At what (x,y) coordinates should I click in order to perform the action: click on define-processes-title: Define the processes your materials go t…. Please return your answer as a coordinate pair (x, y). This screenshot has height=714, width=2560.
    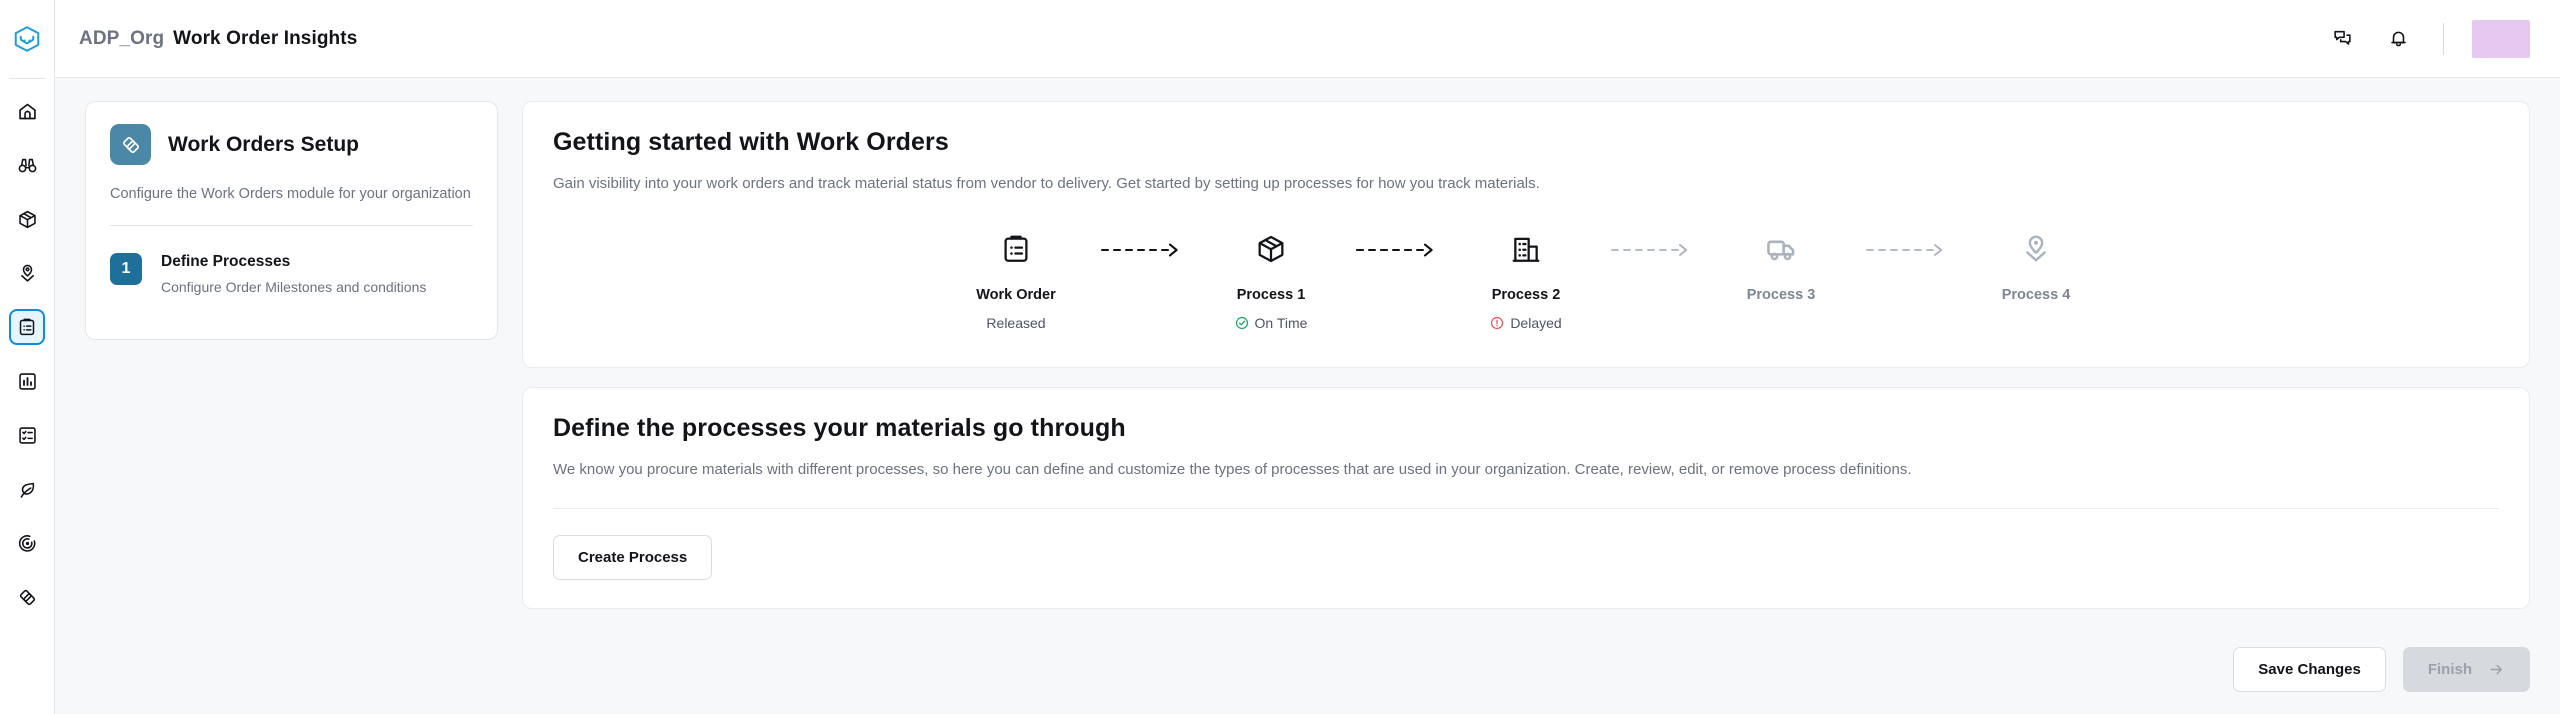
    Looking at the image, I should click on (839, 428).